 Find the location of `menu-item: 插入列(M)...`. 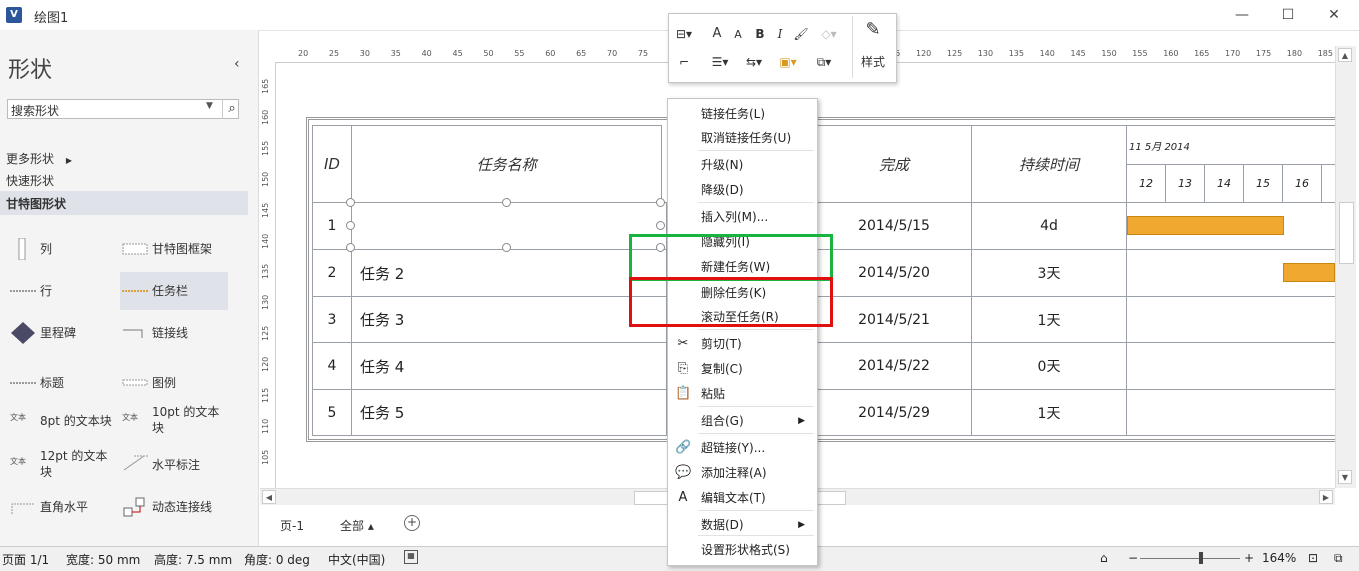

menu-item: 插入列(M)... is located at coordinates (741, 217).